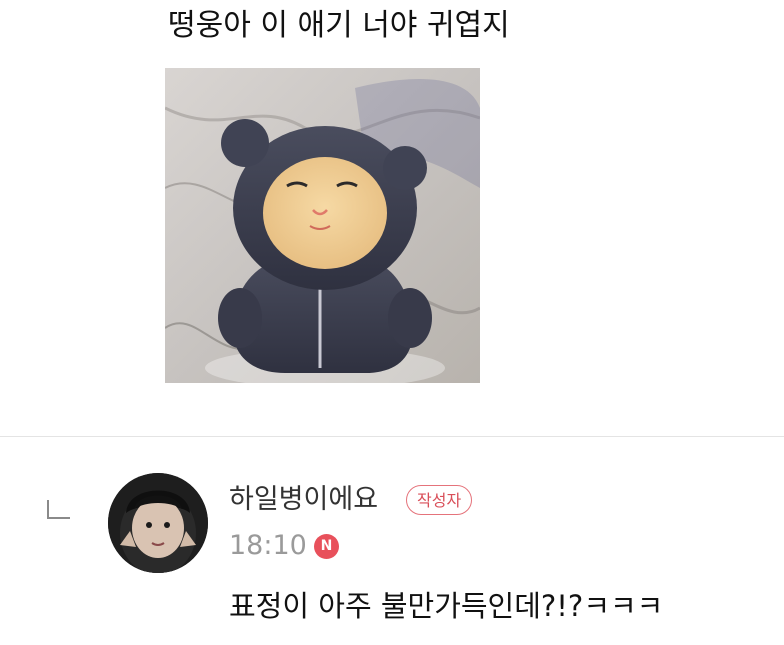 This screenshot has width=784, height=645. What do you see at coordinates (439, 500) in the screenshot?
I see `author-badge: 작성자` at bounding box center [439, 500].